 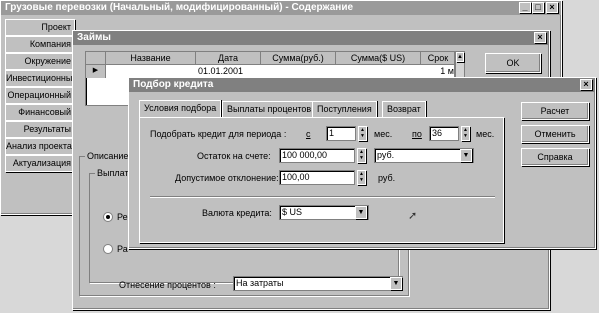 I want to click on cell-date: 01.01.2001, so click(x=229, y=71).